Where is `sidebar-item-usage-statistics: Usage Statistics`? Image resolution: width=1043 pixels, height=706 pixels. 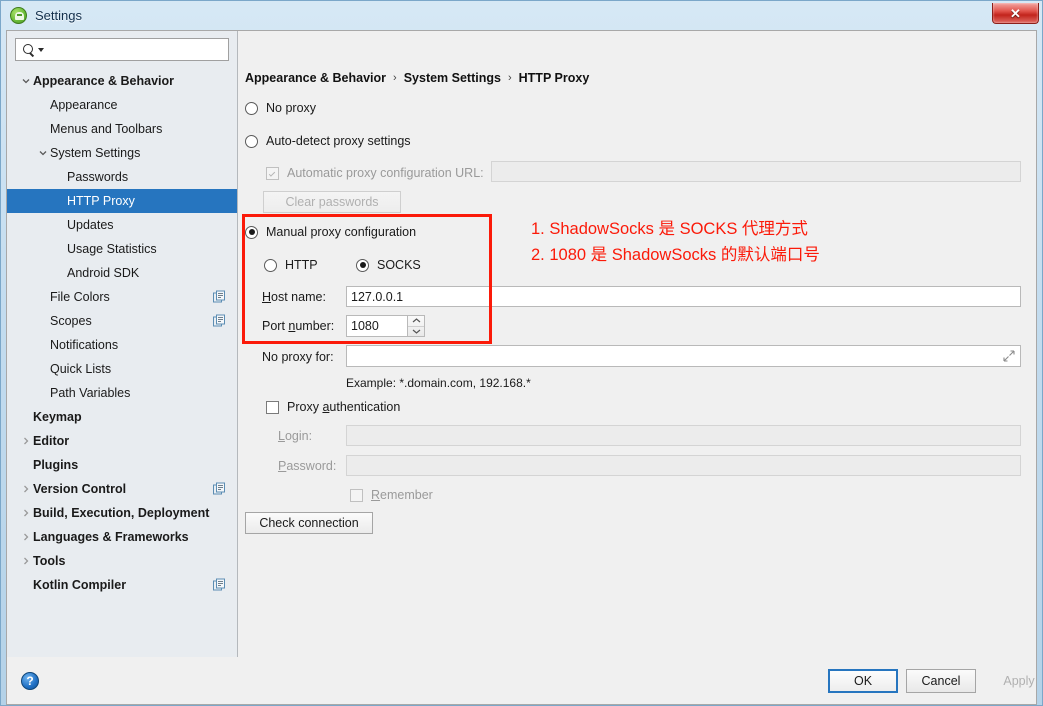 sidebar-item-usage-statistics: Usage Statistics is located at coordinates (122, 249).